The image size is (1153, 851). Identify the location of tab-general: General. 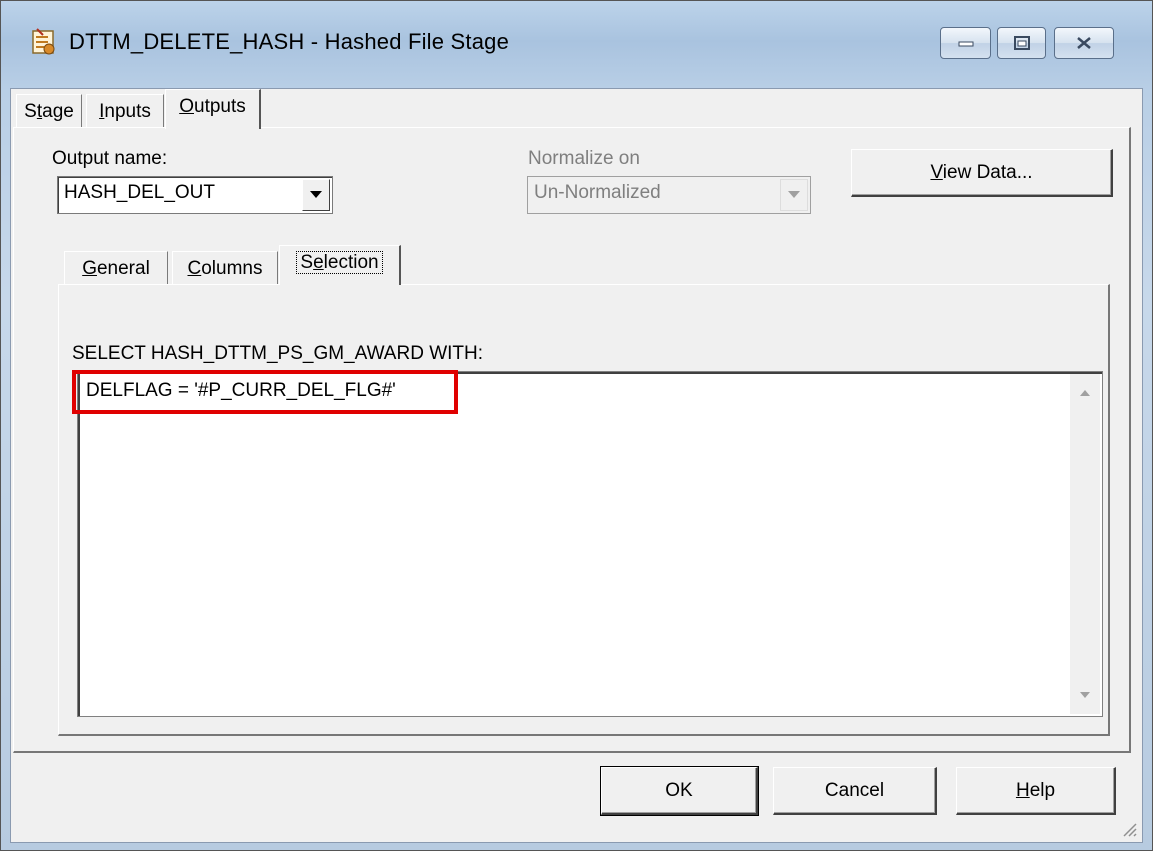
(116, 268).